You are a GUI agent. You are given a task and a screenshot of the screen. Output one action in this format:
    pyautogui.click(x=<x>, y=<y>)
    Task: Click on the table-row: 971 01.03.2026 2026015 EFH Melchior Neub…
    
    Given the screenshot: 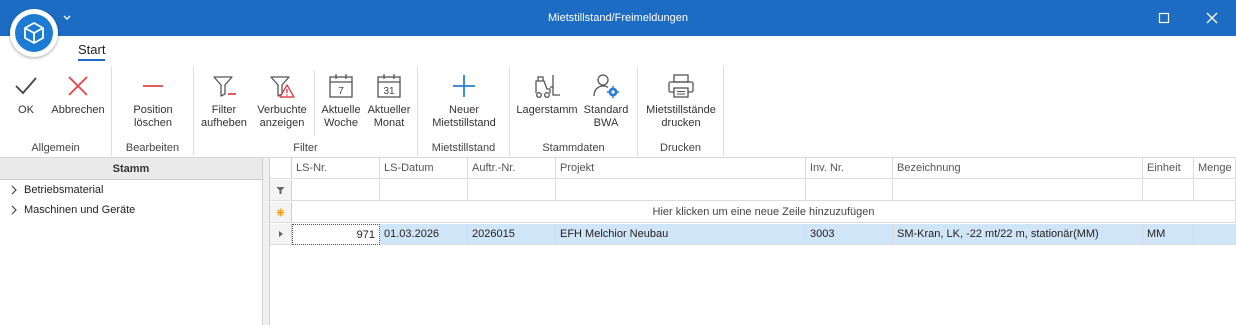 What is the action you would take?
    pyautogui.click(x=753, y=234)
    